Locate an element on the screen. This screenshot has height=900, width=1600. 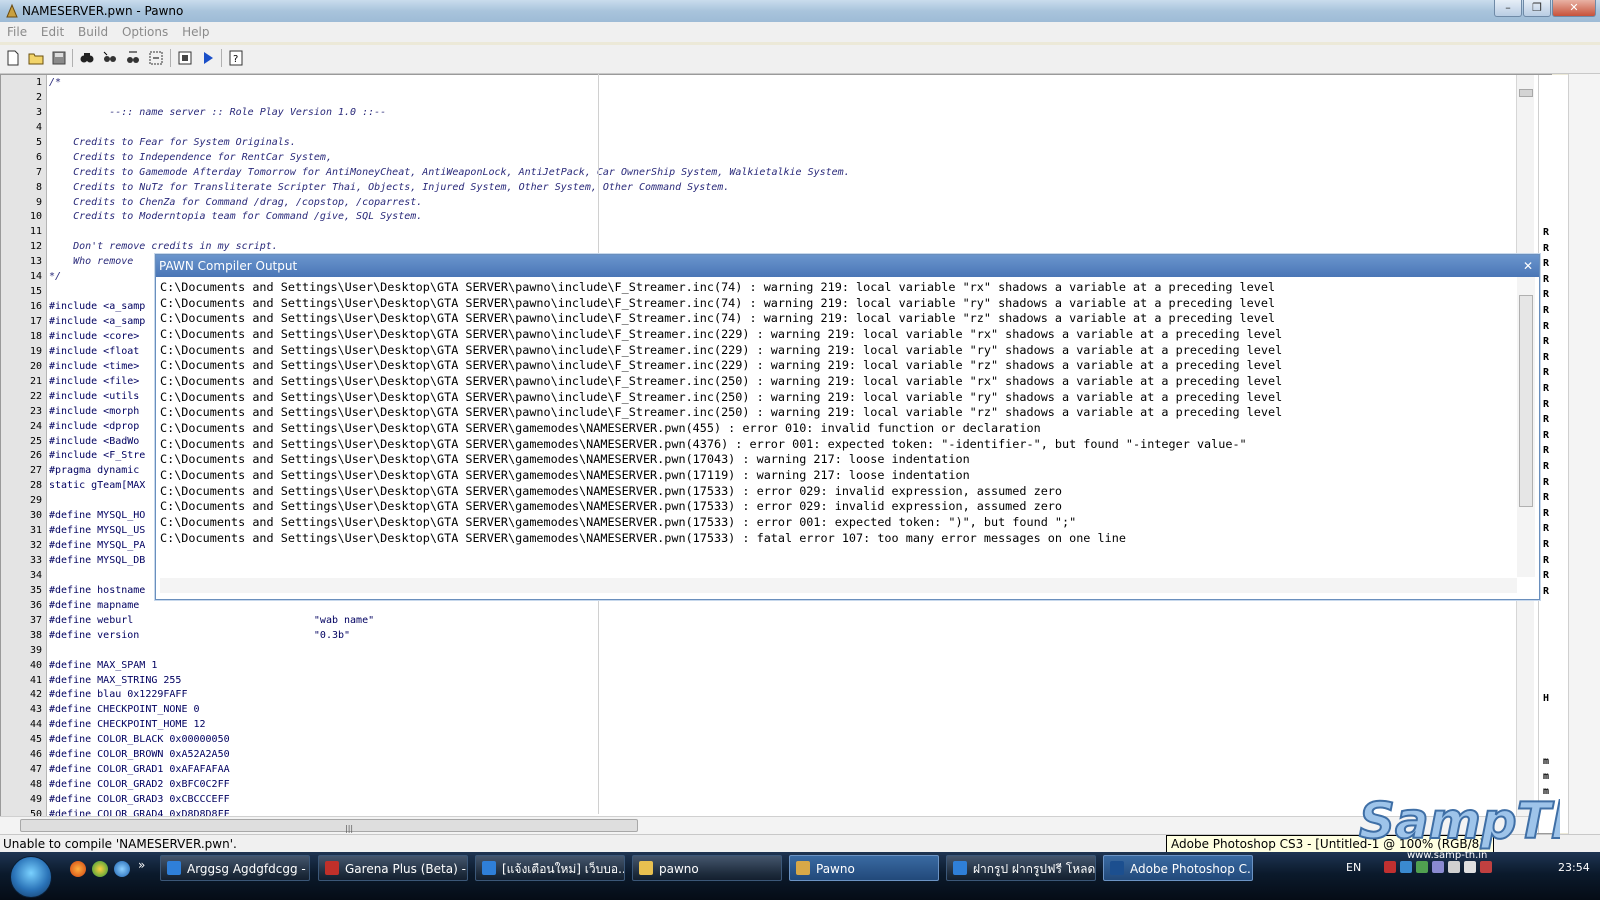
compiler-output-titlebar: PAWN Compiler Output ✕ is located at coordinates (847, 266).